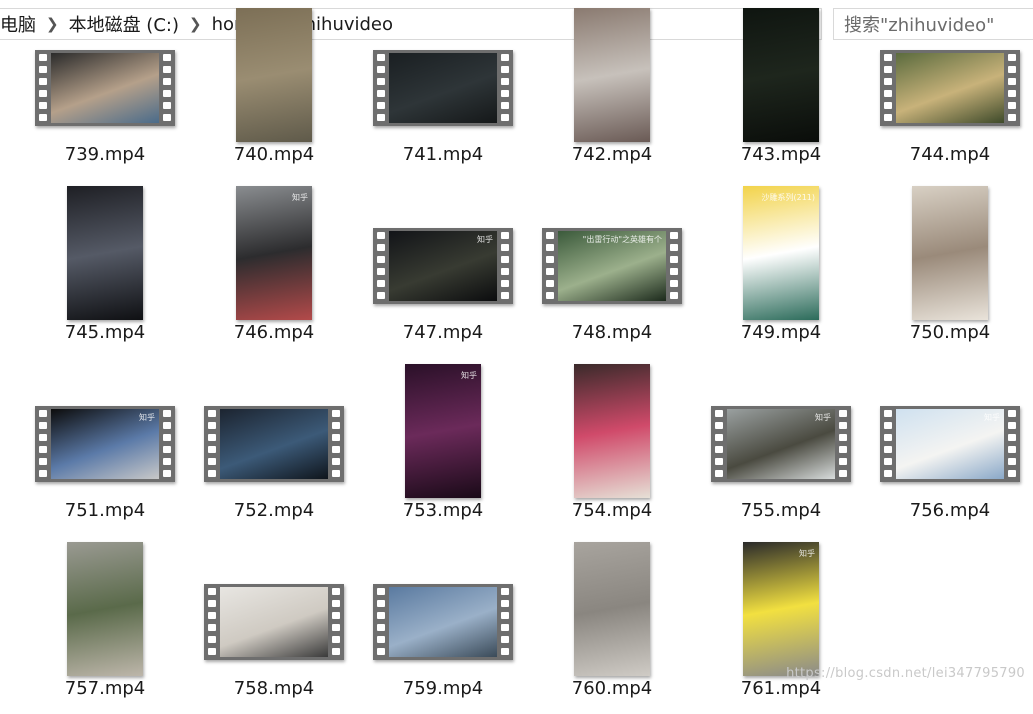 This screenshot has height=714, width=1033. I want to click on file-item: 757.mp4, so click(105, 628).